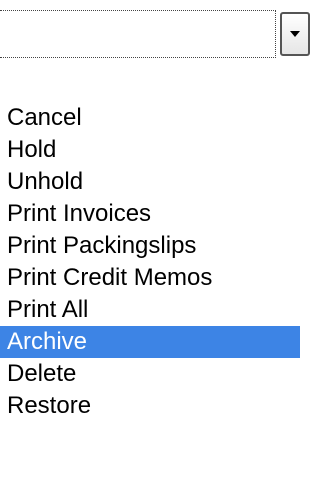  I want to click on option-print-invoices: Print Invoices, so click(150, 214).